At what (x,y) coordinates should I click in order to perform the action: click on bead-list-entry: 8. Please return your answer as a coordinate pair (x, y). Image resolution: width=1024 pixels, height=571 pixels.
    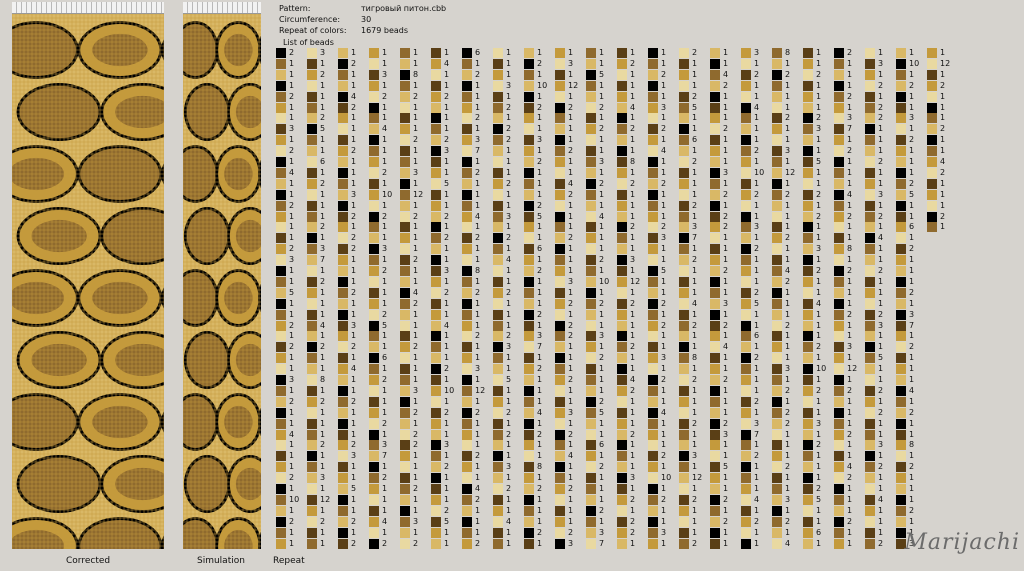
    Looking at the image, I should click on (784, 53).